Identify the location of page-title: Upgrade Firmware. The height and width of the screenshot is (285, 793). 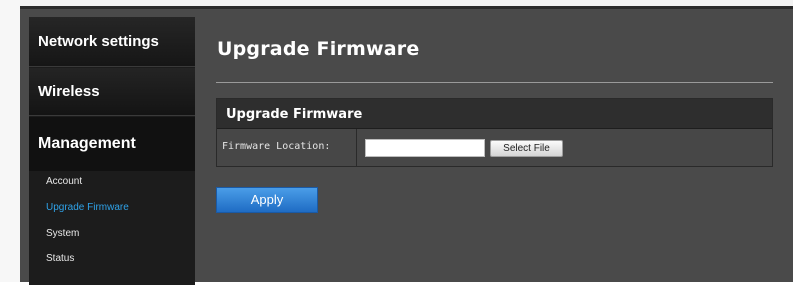
(318, 49).